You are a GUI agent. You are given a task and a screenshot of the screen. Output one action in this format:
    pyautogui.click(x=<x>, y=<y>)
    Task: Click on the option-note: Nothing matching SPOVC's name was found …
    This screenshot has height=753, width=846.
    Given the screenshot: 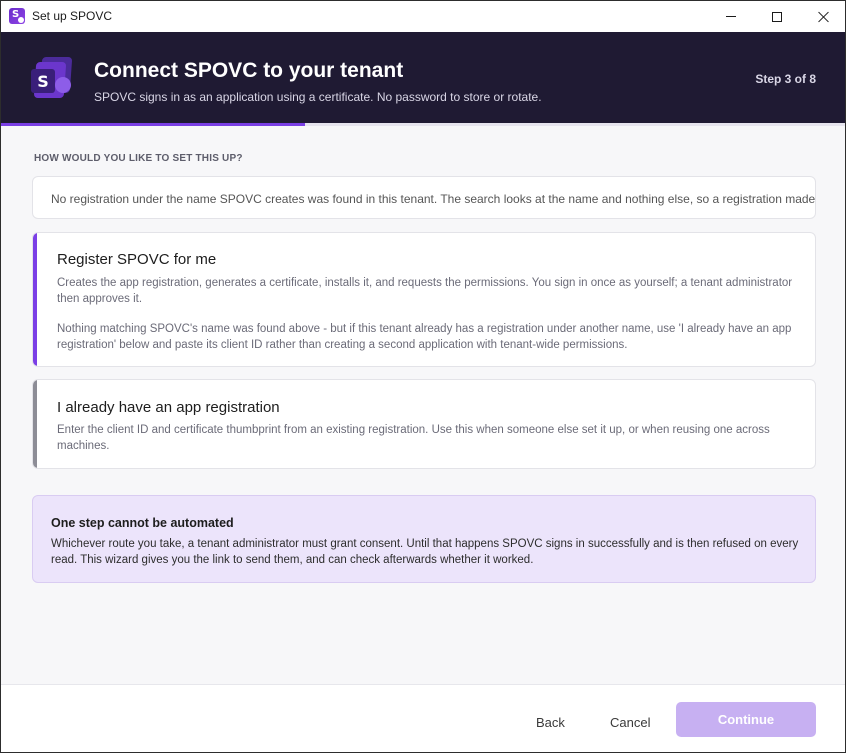 What is the action you would take?
    pyautogui.click(x=424, y=337)
    